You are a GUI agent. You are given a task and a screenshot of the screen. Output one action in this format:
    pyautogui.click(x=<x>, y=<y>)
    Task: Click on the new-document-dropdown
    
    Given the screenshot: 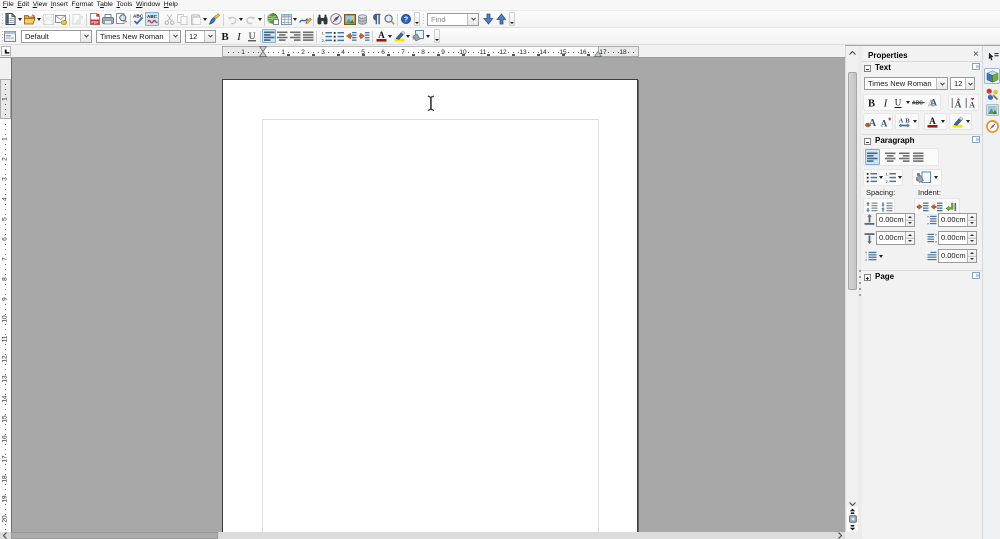 What is the action you would take?
    pyautogui.click(x=20, y=19)
    